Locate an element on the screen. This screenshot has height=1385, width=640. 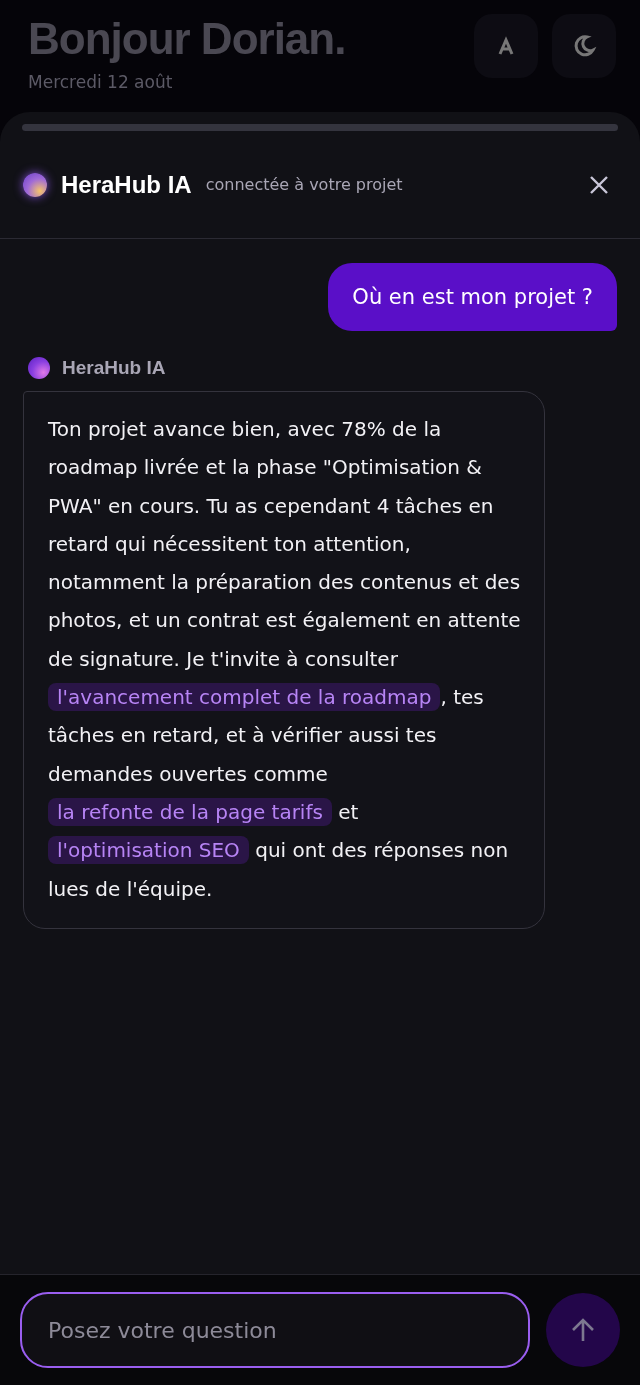
greeting-heading: Bonjour Dorian. is located at coordinates (187, 39).